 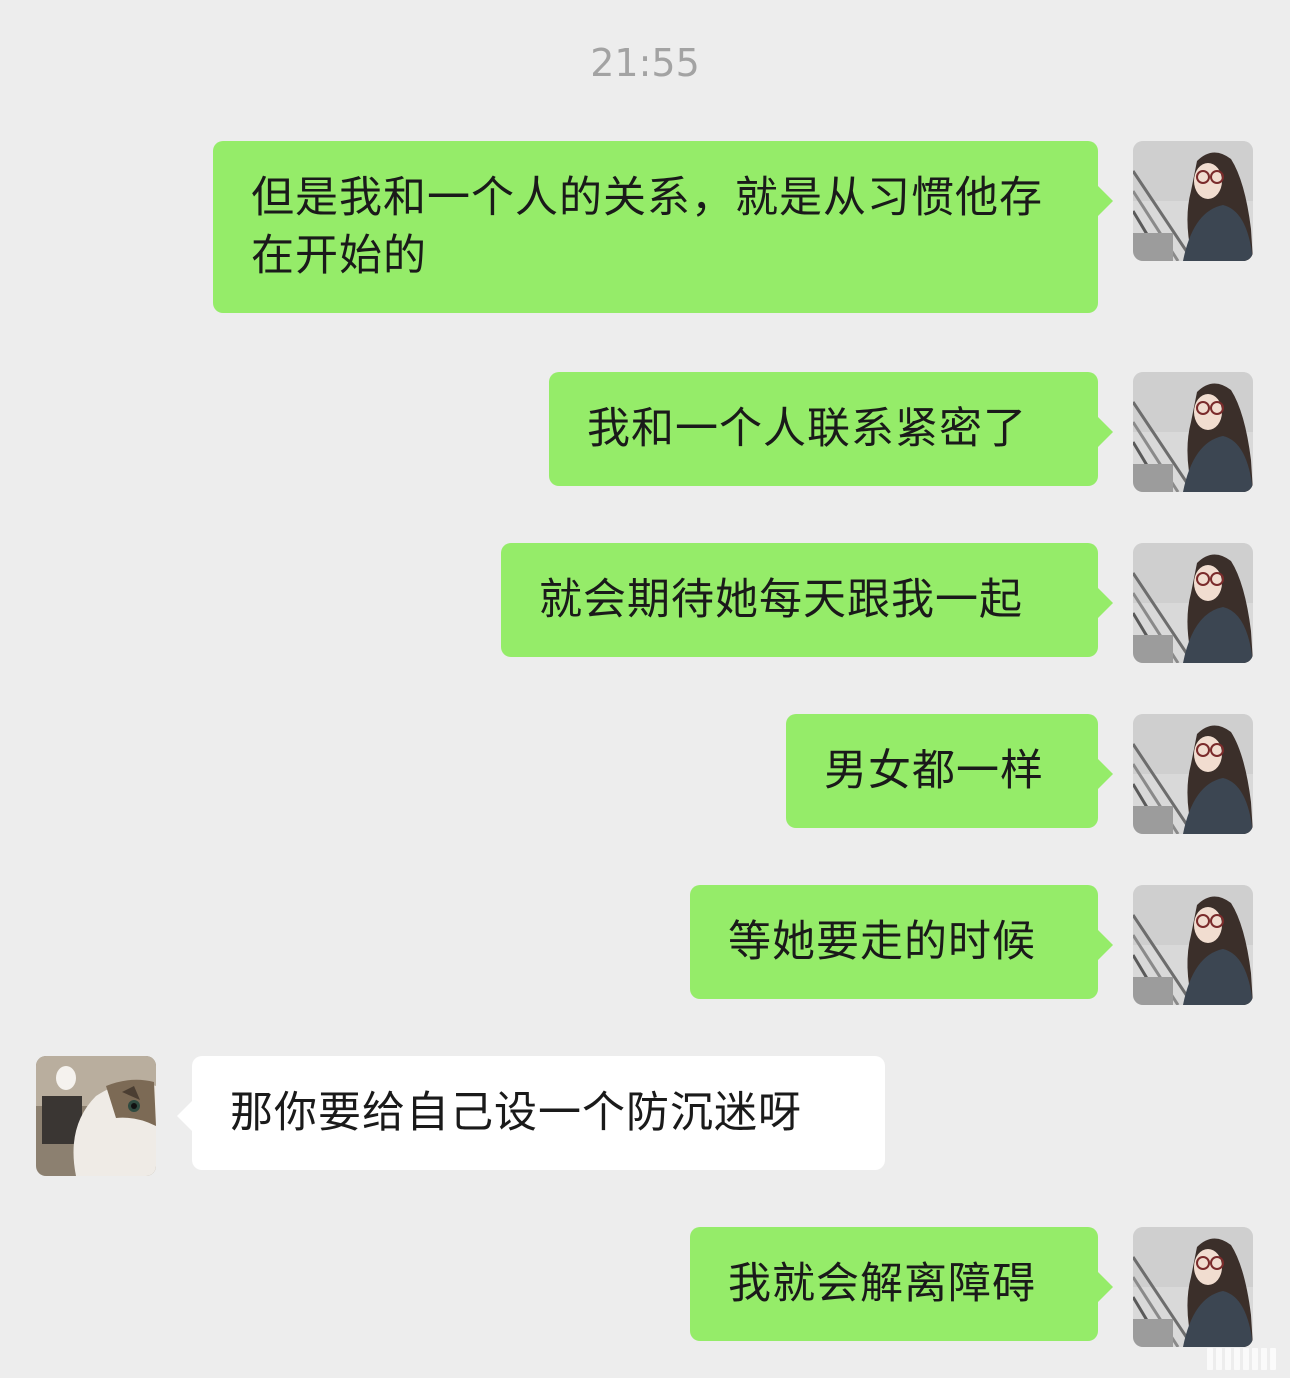 I want to click on message-text: 但是我和一个人的关系，就是从习惯他存在开始的, so click(x=647, y=227).